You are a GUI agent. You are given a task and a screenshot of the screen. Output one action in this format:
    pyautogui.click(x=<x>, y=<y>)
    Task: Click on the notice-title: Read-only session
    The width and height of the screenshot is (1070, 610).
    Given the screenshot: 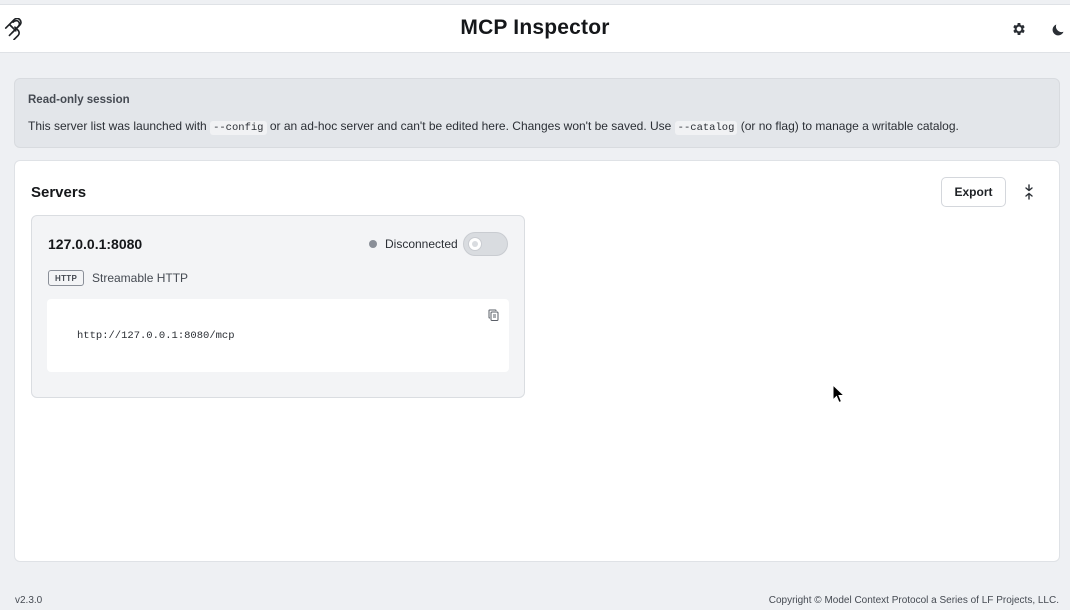 What is the action you would take?
    pyautogui.click(x=79, y=100)
    